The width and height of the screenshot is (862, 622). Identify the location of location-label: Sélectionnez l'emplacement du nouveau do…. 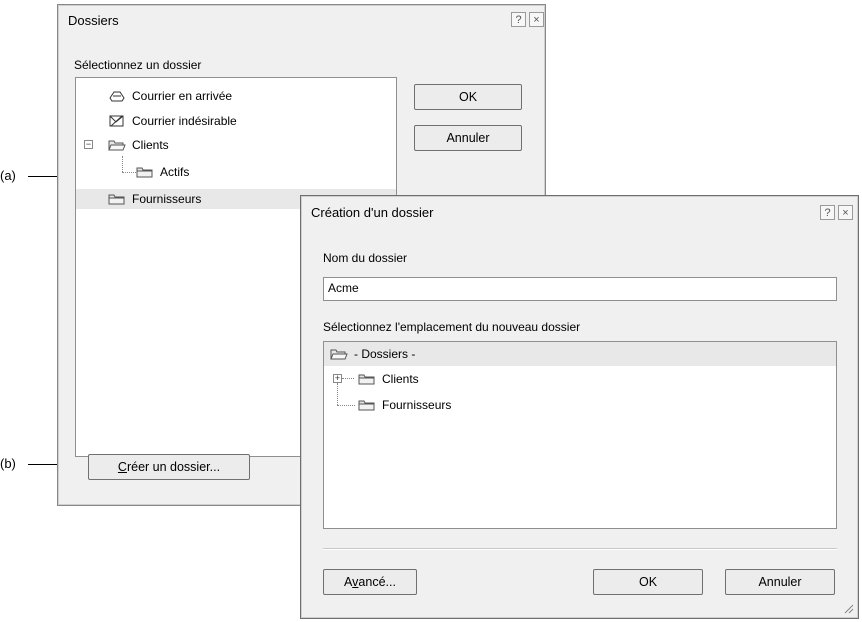
(452, 327).